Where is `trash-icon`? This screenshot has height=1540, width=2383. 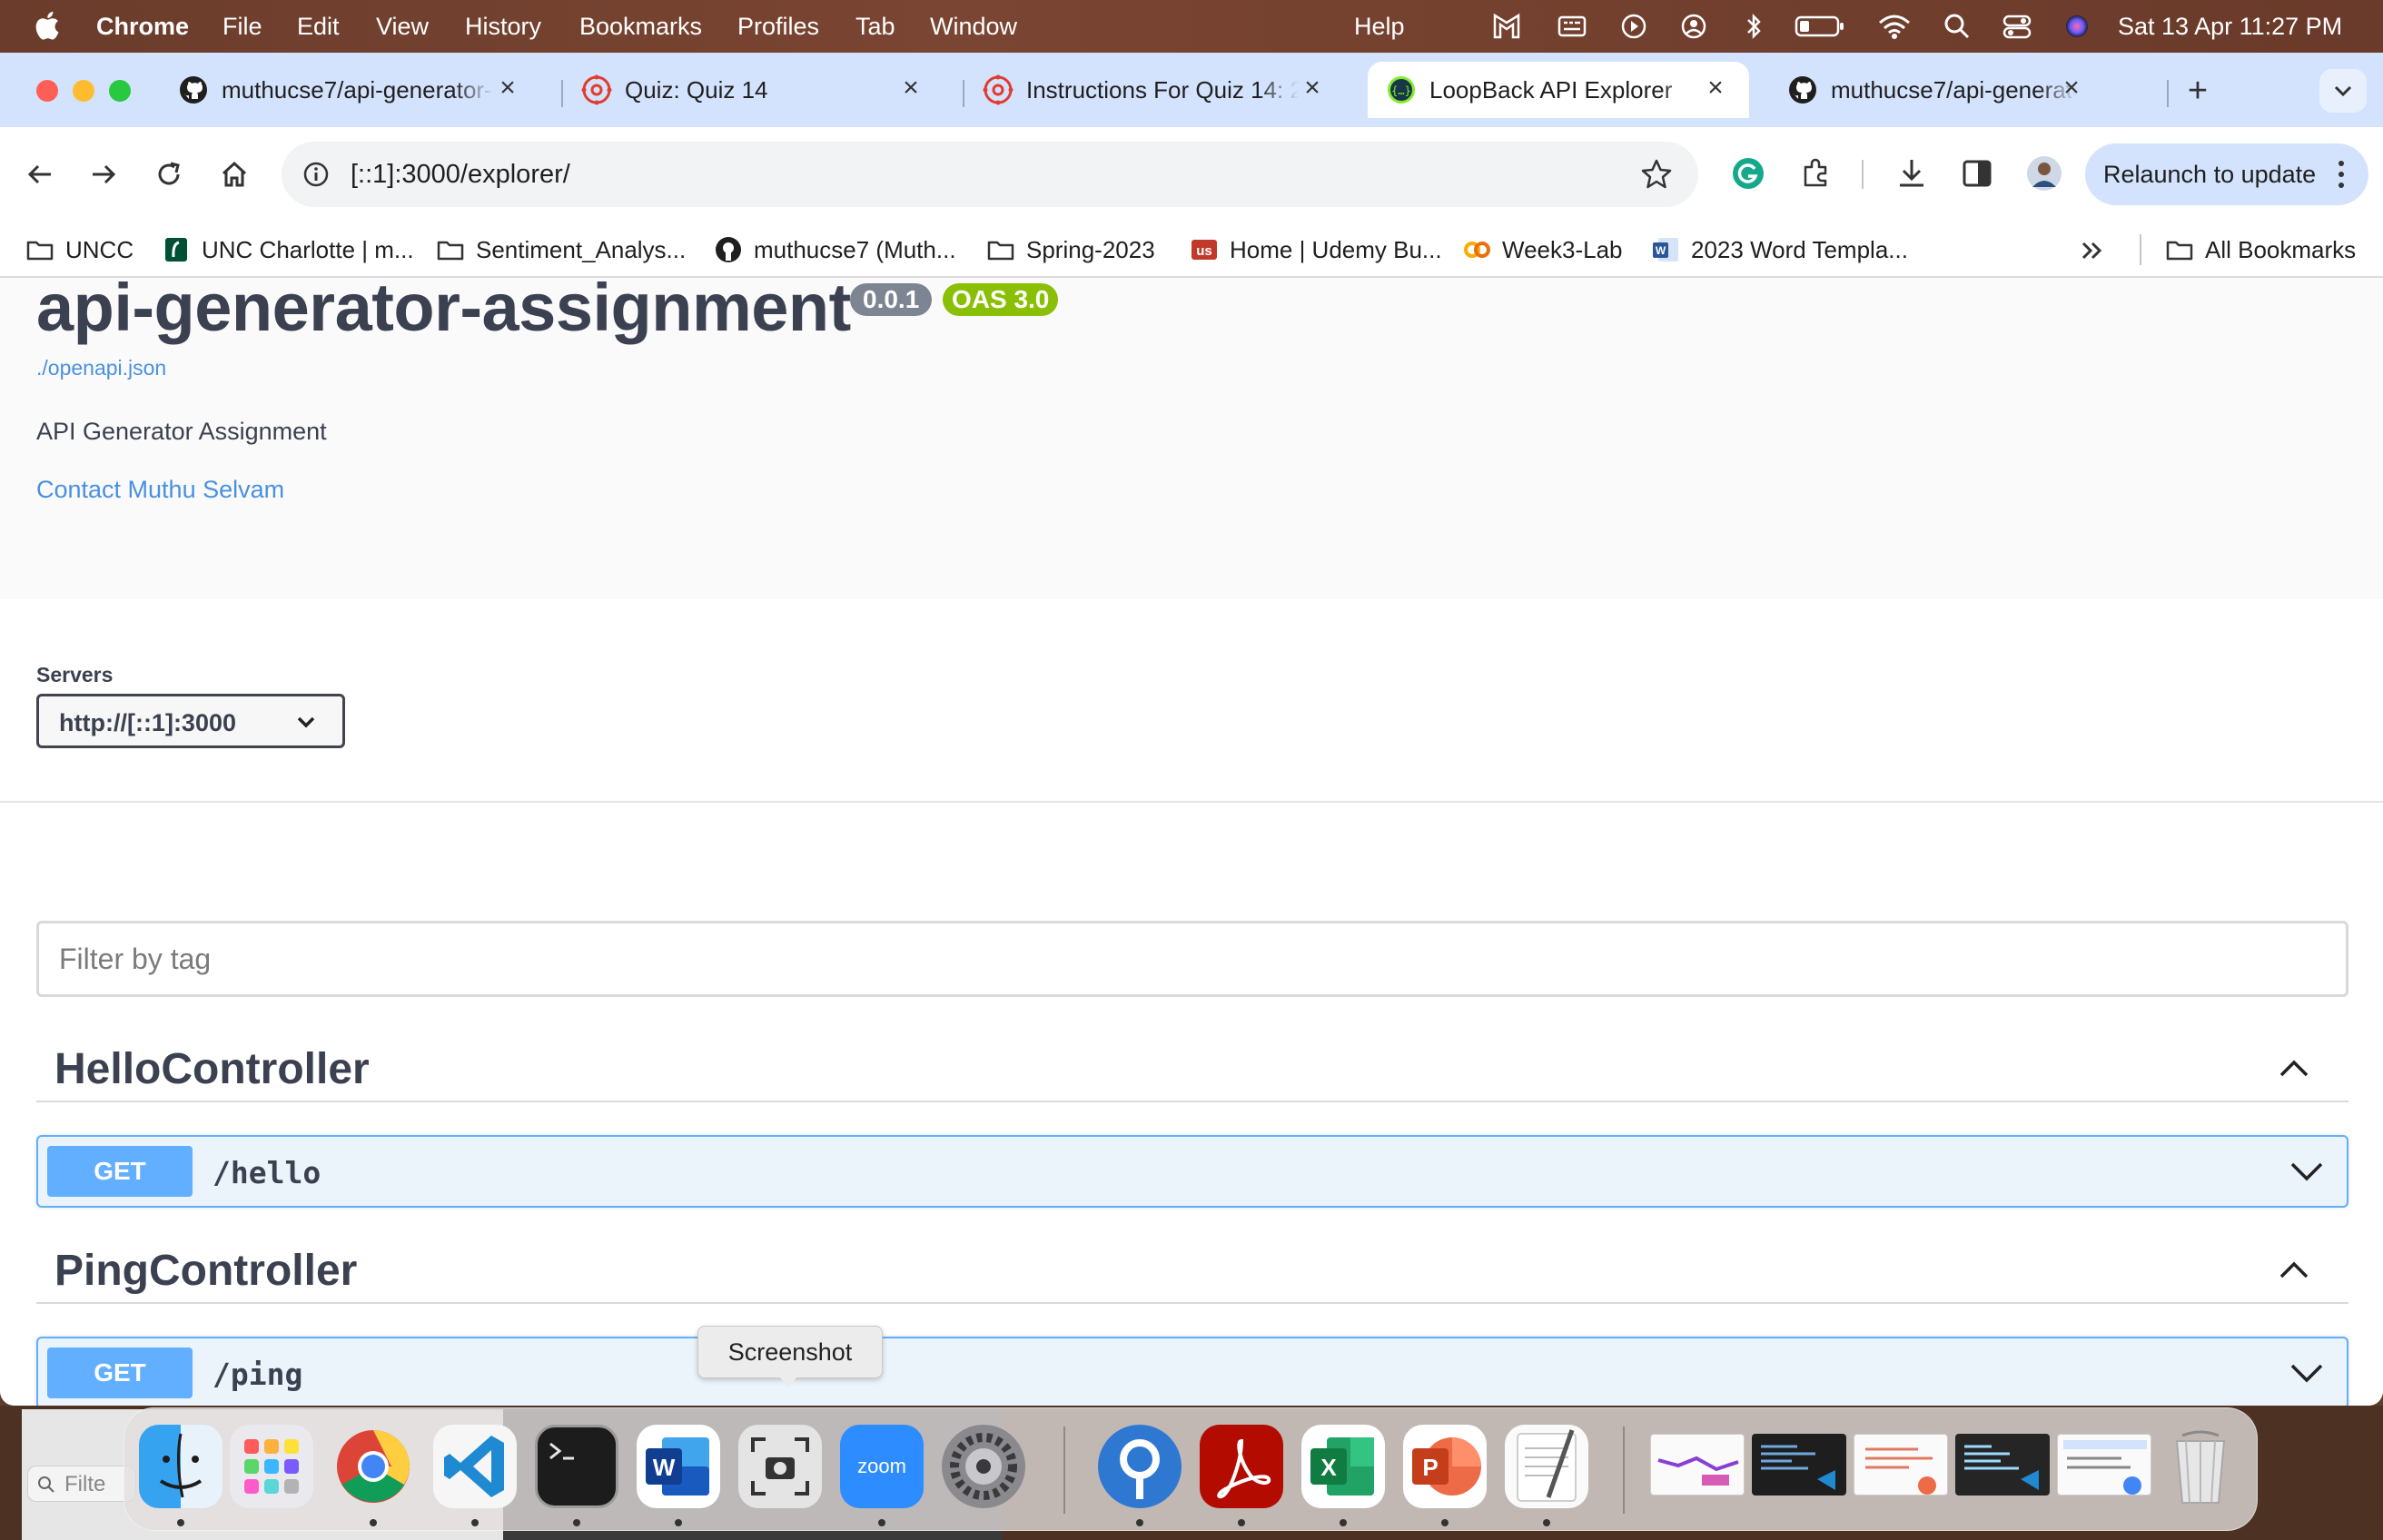
trash-icon is located at coordinates (2200, 1466).